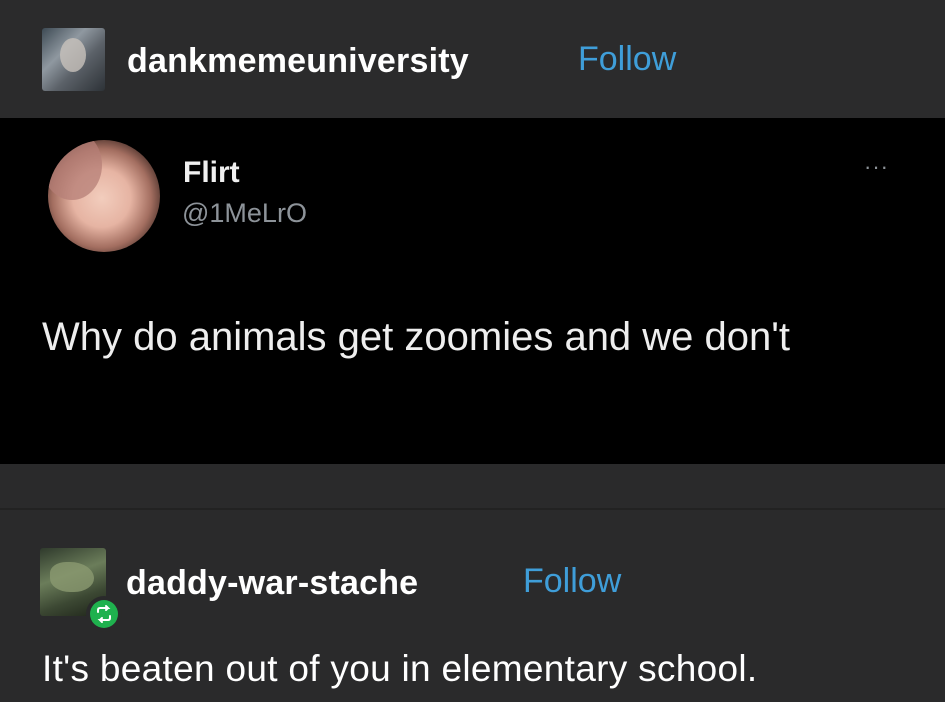  What do you see at coordinates (572, 581) in the screenshot?
I see `reply-follow-button: Follow` at bounding box center [572, 581].